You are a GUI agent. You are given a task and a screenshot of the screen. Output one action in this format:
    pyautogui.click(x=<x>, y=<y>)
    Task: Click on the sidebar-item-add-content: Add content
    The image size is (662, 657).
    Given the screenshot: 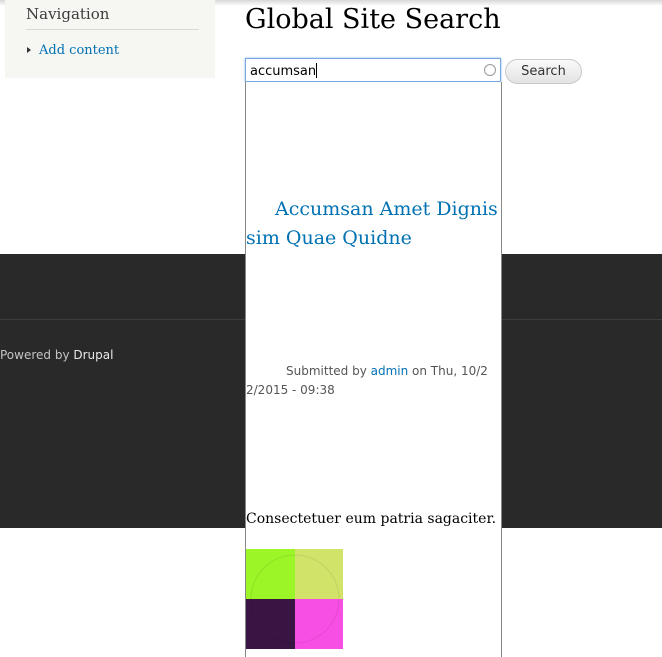 What is the action you would take?
    pyautogui.click(x=73, y=50)
    